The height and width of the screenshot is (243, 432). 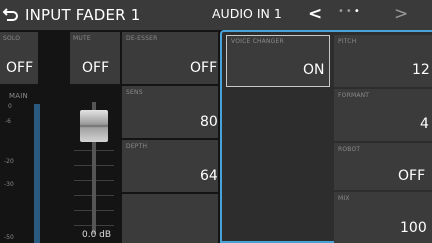 I want to click on mix-label: MIX, so click(x=344, y=198).